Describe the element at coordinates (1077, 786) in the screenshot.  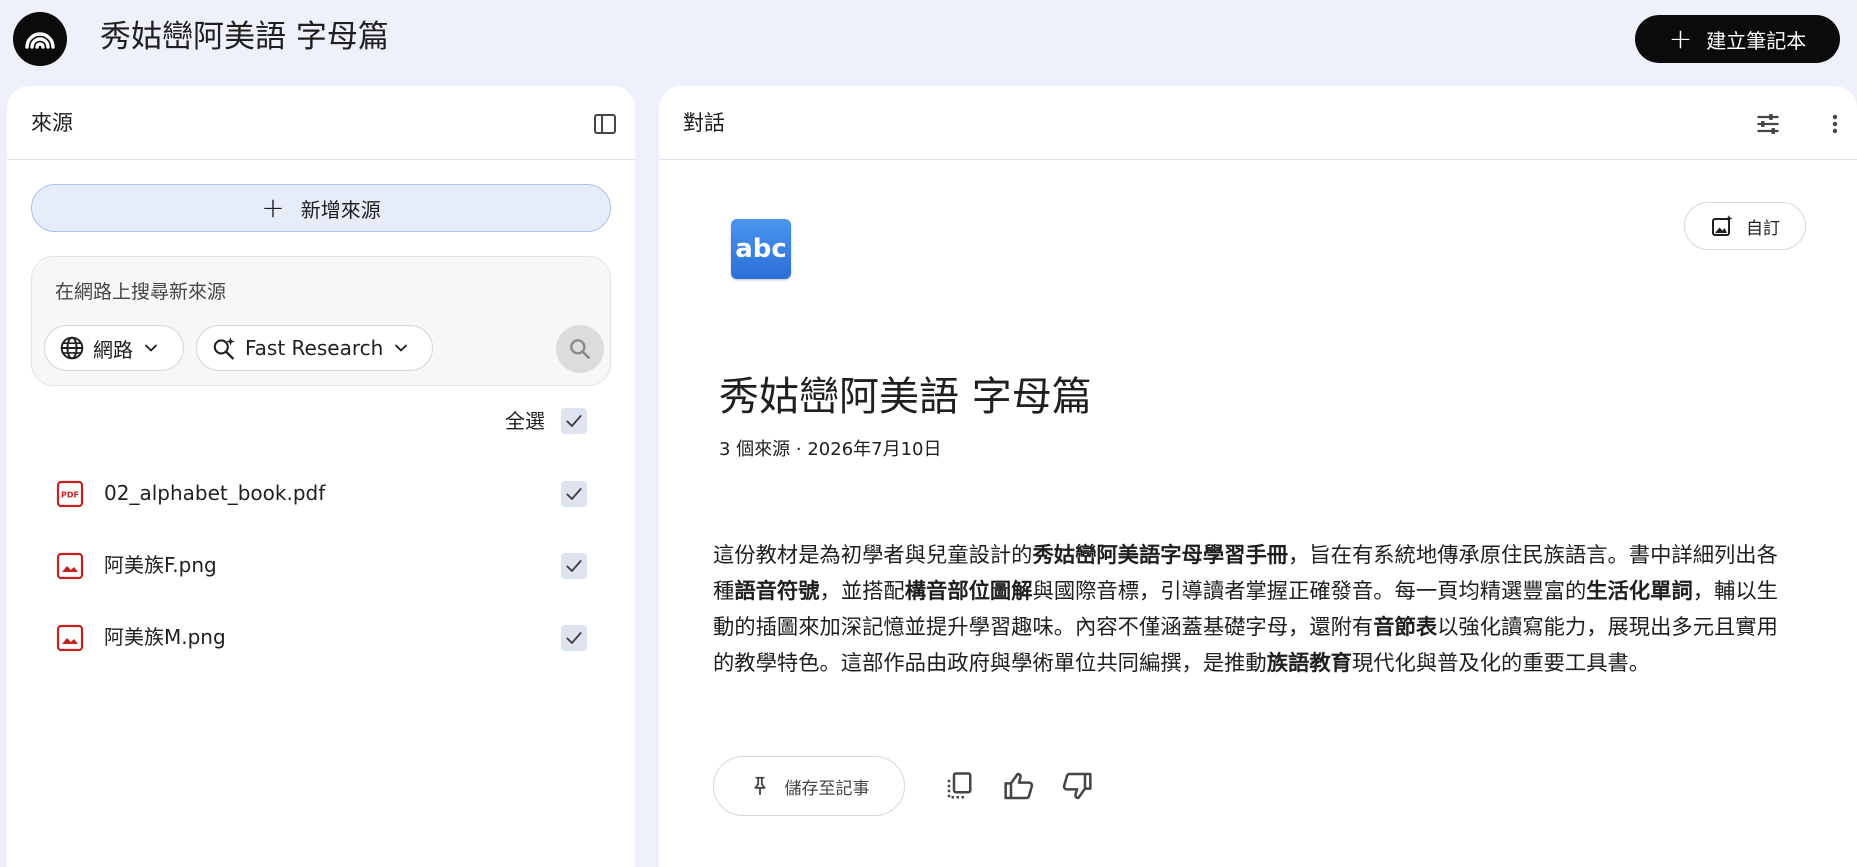
I see `thumbs-down-icon` at that location.